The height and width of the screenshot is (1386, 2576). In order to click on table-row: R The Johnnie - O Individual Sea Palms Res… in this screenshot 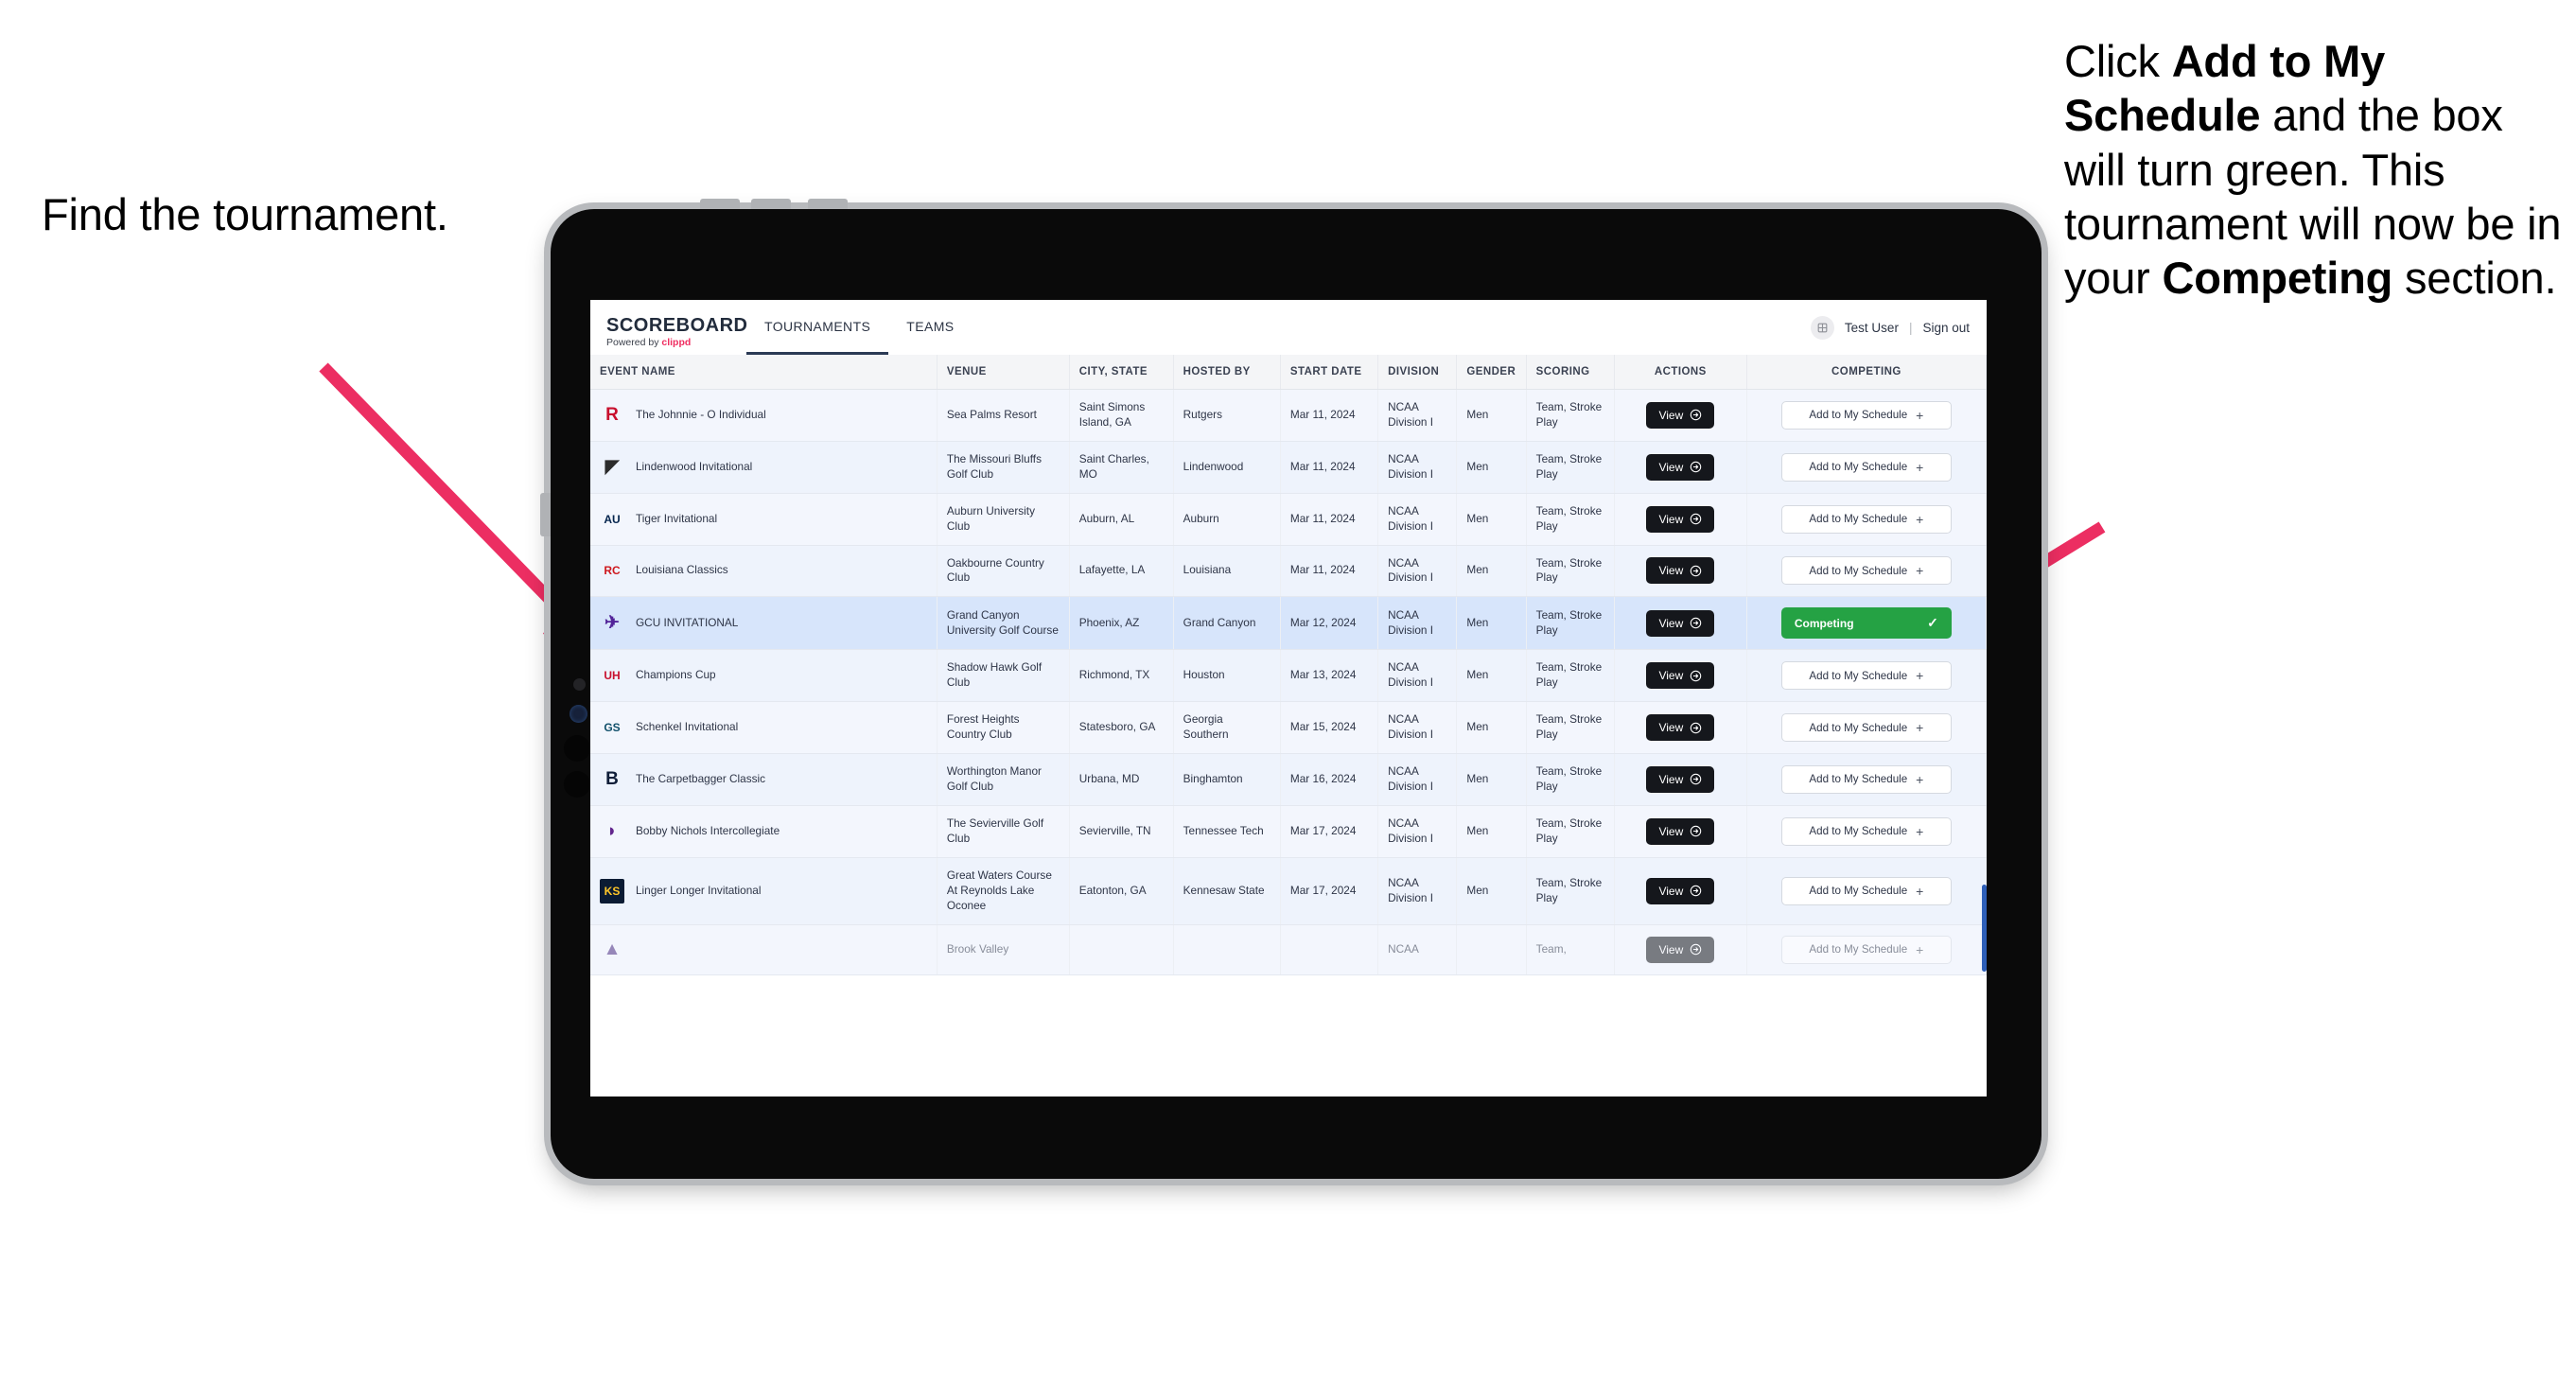, I will do `click(1289, 415)`.